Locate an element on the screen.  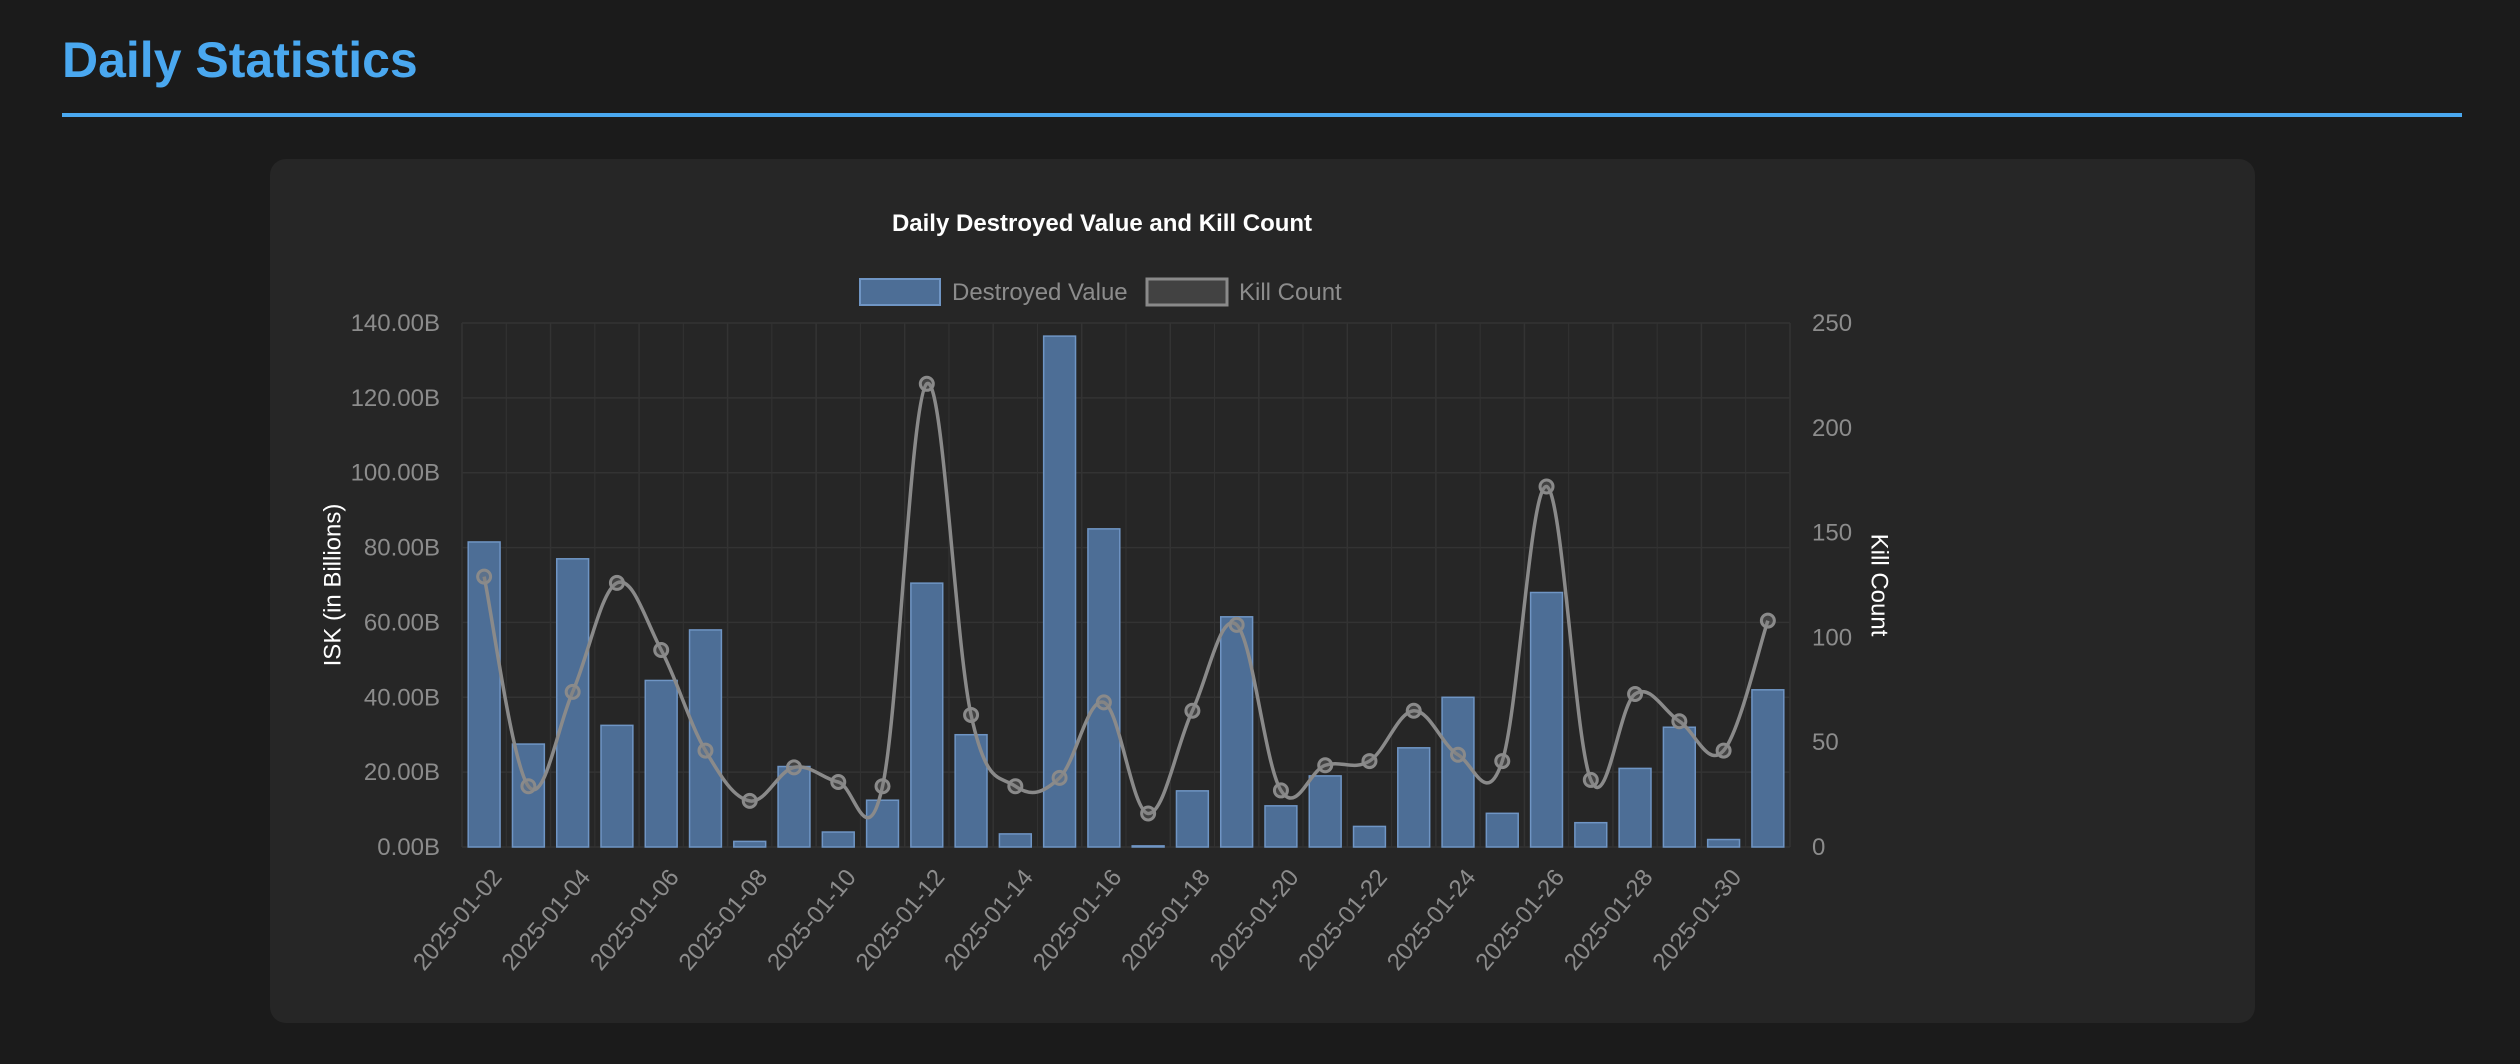
legend-label-kill-count: Kill Count is located at coordinates (1290, 292).